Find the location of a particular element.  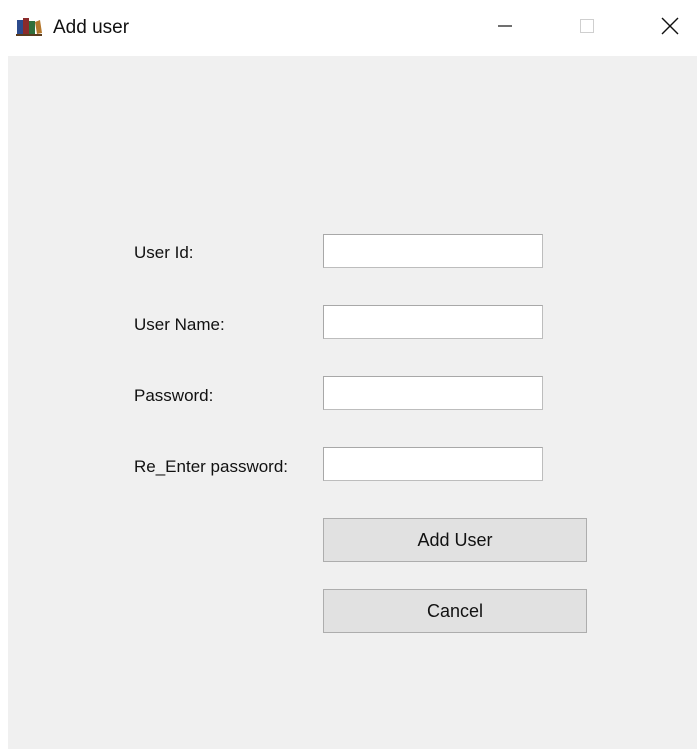

maximize-button is located at coordinates (587, 28).